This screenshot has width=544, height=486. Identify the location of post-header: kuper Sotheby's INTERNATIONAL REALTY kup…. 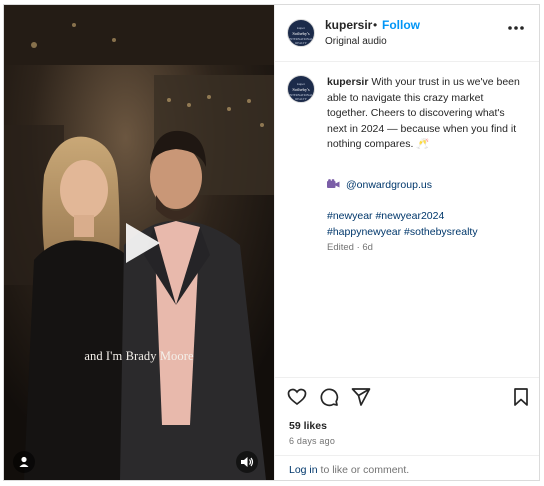
(407, 33).